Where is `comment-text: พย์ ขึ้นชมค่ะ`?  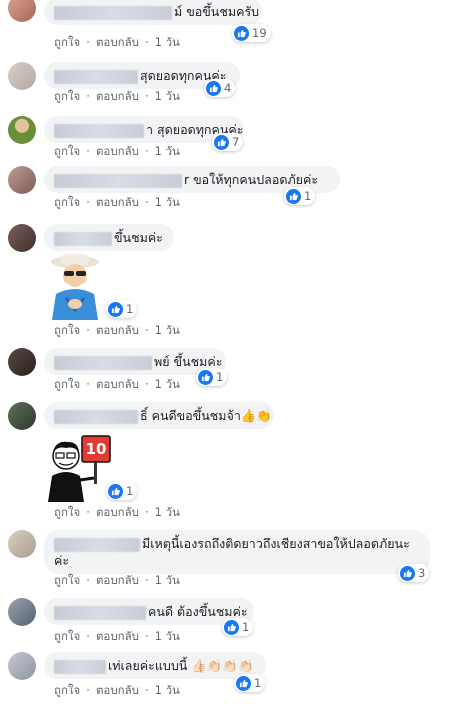
comment-text: พย์ ขึ้นชมค่ะ is located at coordinates (188, 361).